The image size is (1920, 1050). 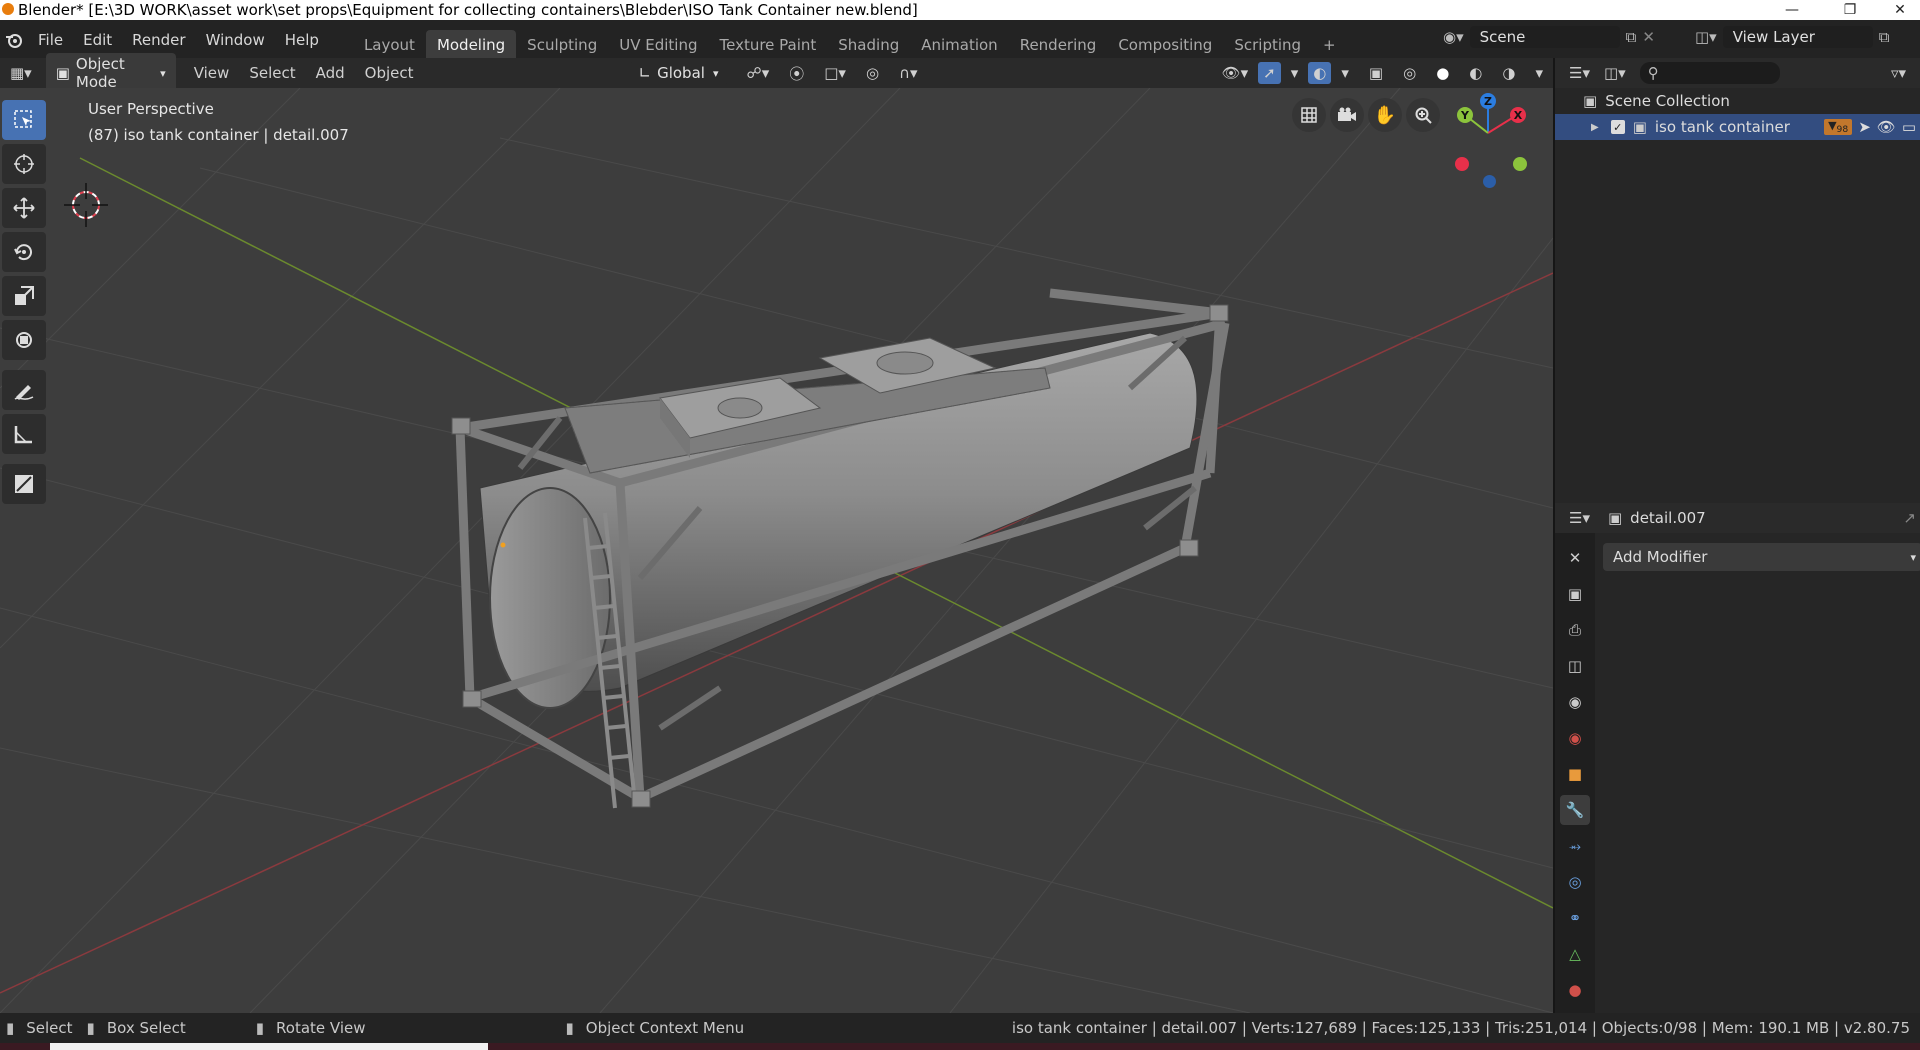 I want to click on view-layer-selector: ◫▾ View Layer ⧉, so click(x=1792, y=37).